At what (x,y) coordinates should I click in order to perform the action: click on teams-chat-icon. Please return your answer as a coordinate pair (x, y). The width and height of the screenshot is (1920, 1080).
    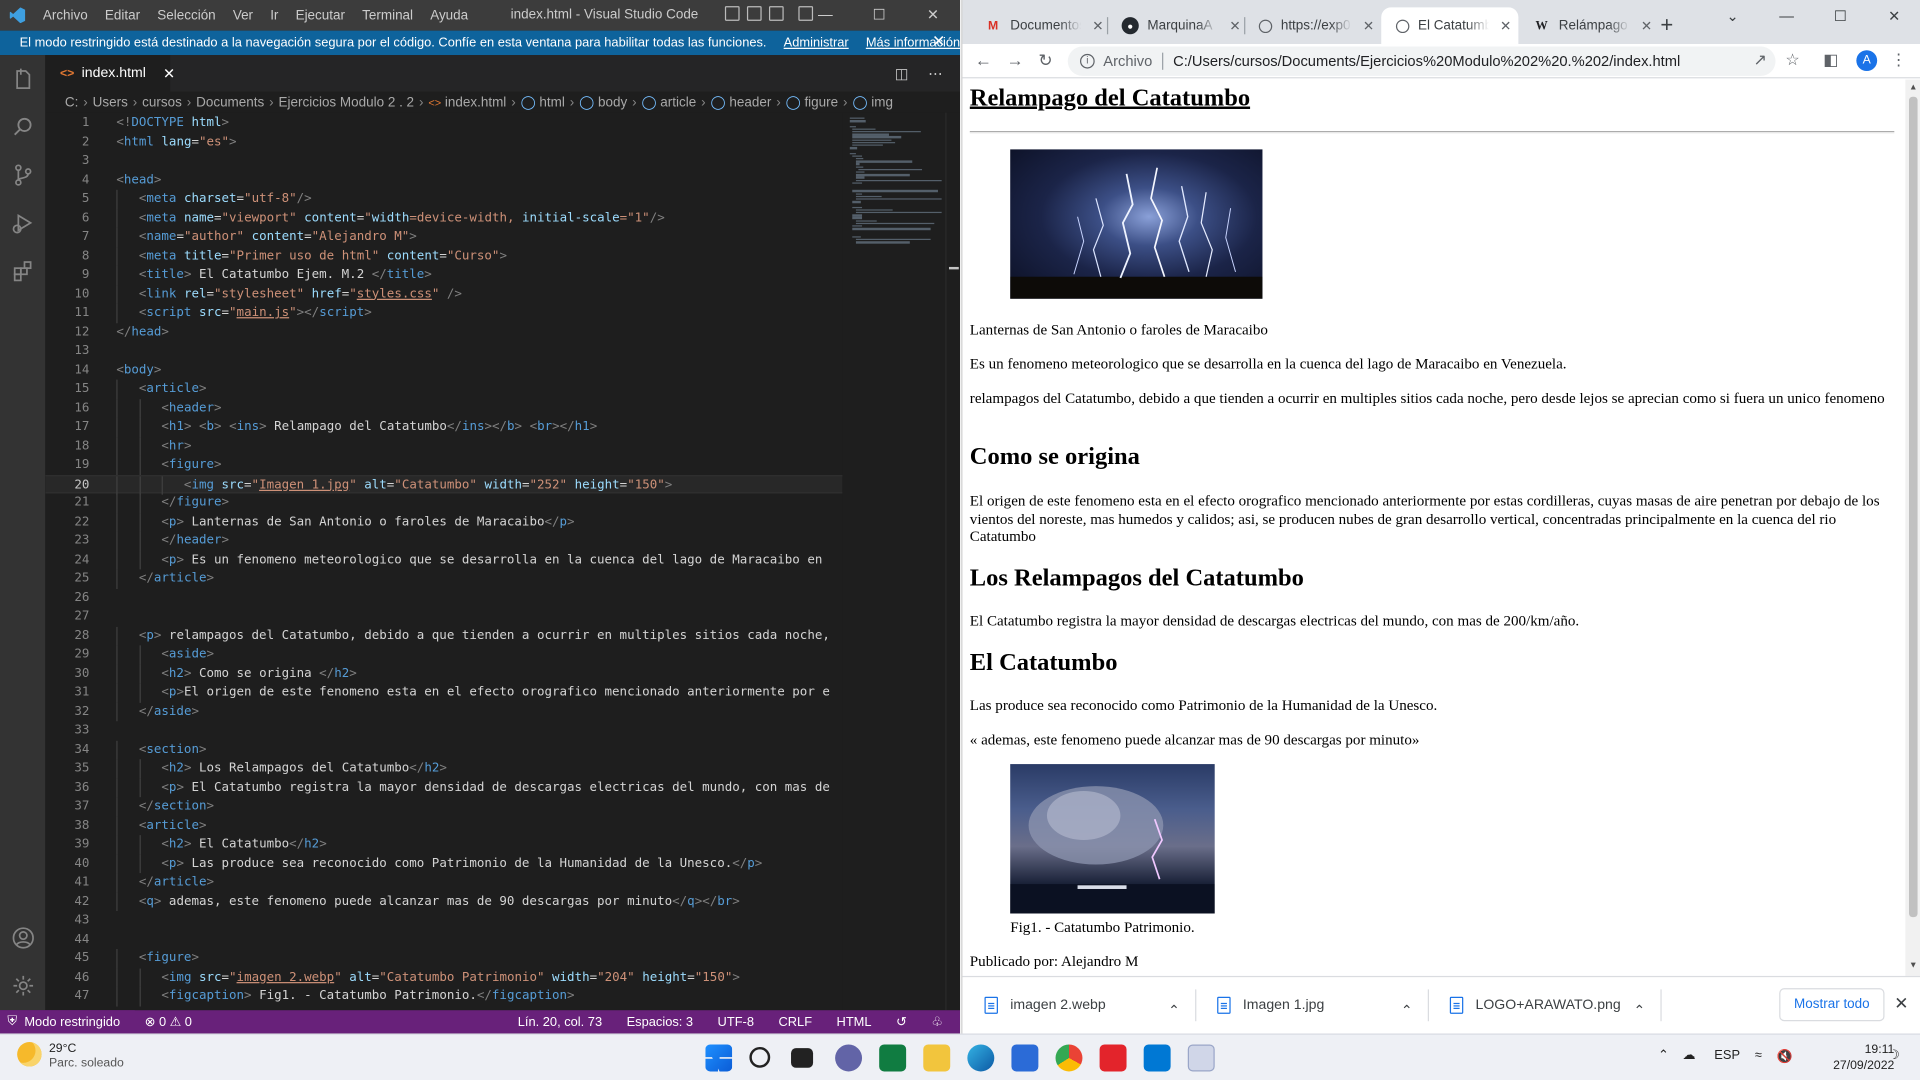
    Looking at the image, I should click on (849, 1058).